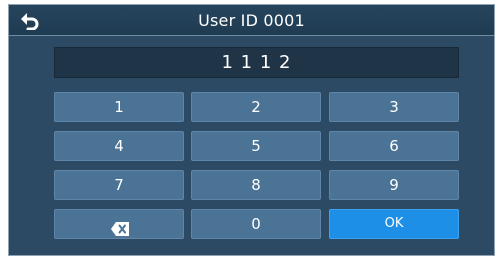 The height and width of the screenshot is (260, 499). What do you see at coordinates (394, 107) in the screenshot?
I see `key-3: 3` at bounding box center [394, 107].